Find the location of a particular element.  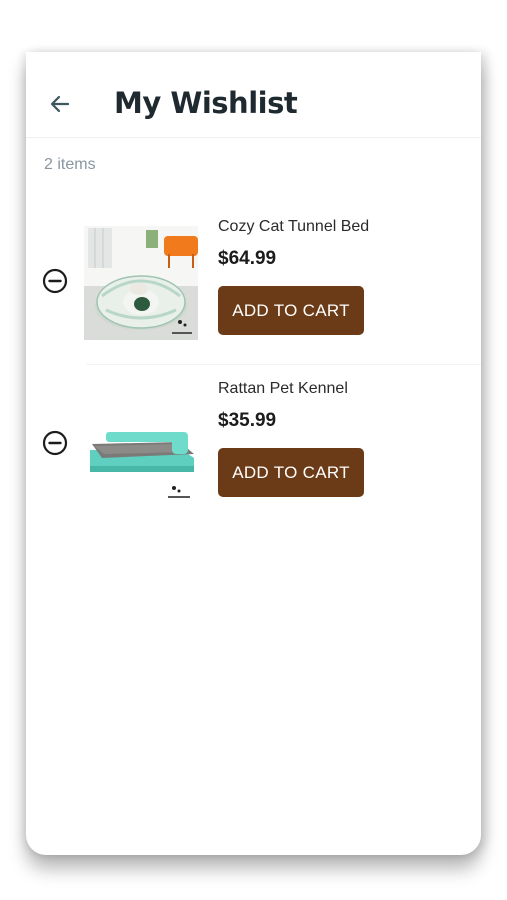

arrow-left-icon is located at coordinates (60, 104).